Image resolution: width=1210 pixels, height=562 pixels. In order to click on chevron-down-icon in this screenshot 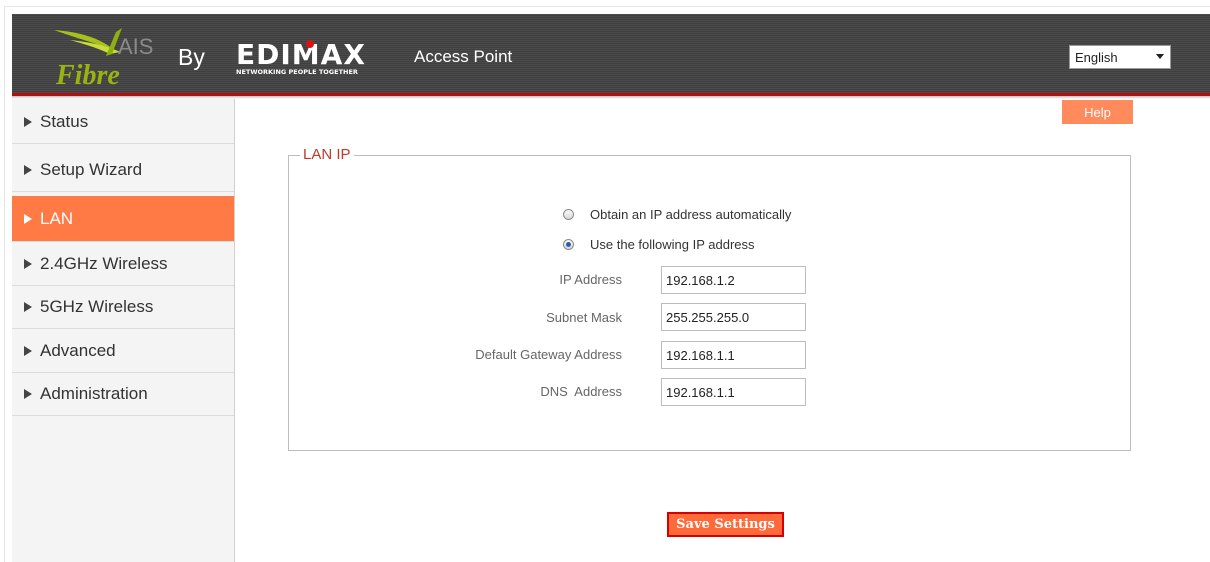, I will do `click(1160, 56)`.